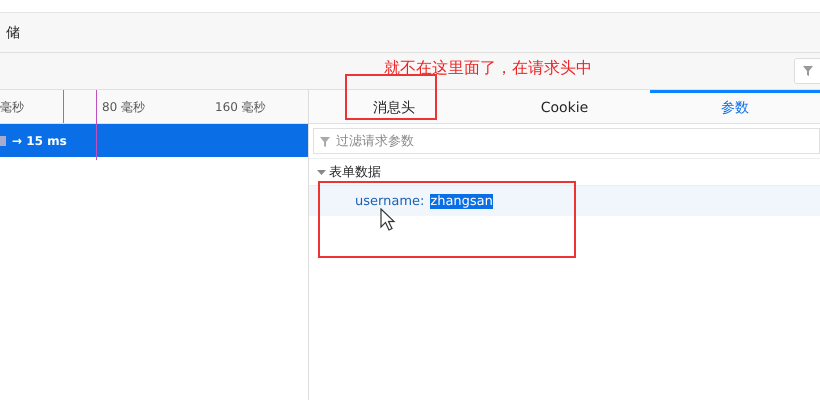 The height and width of the screenshot is (400, 820). Describe the element at coordinates (124, 107) in the screenshot. I see `timeline-tick: 80 毫秒` at that location.